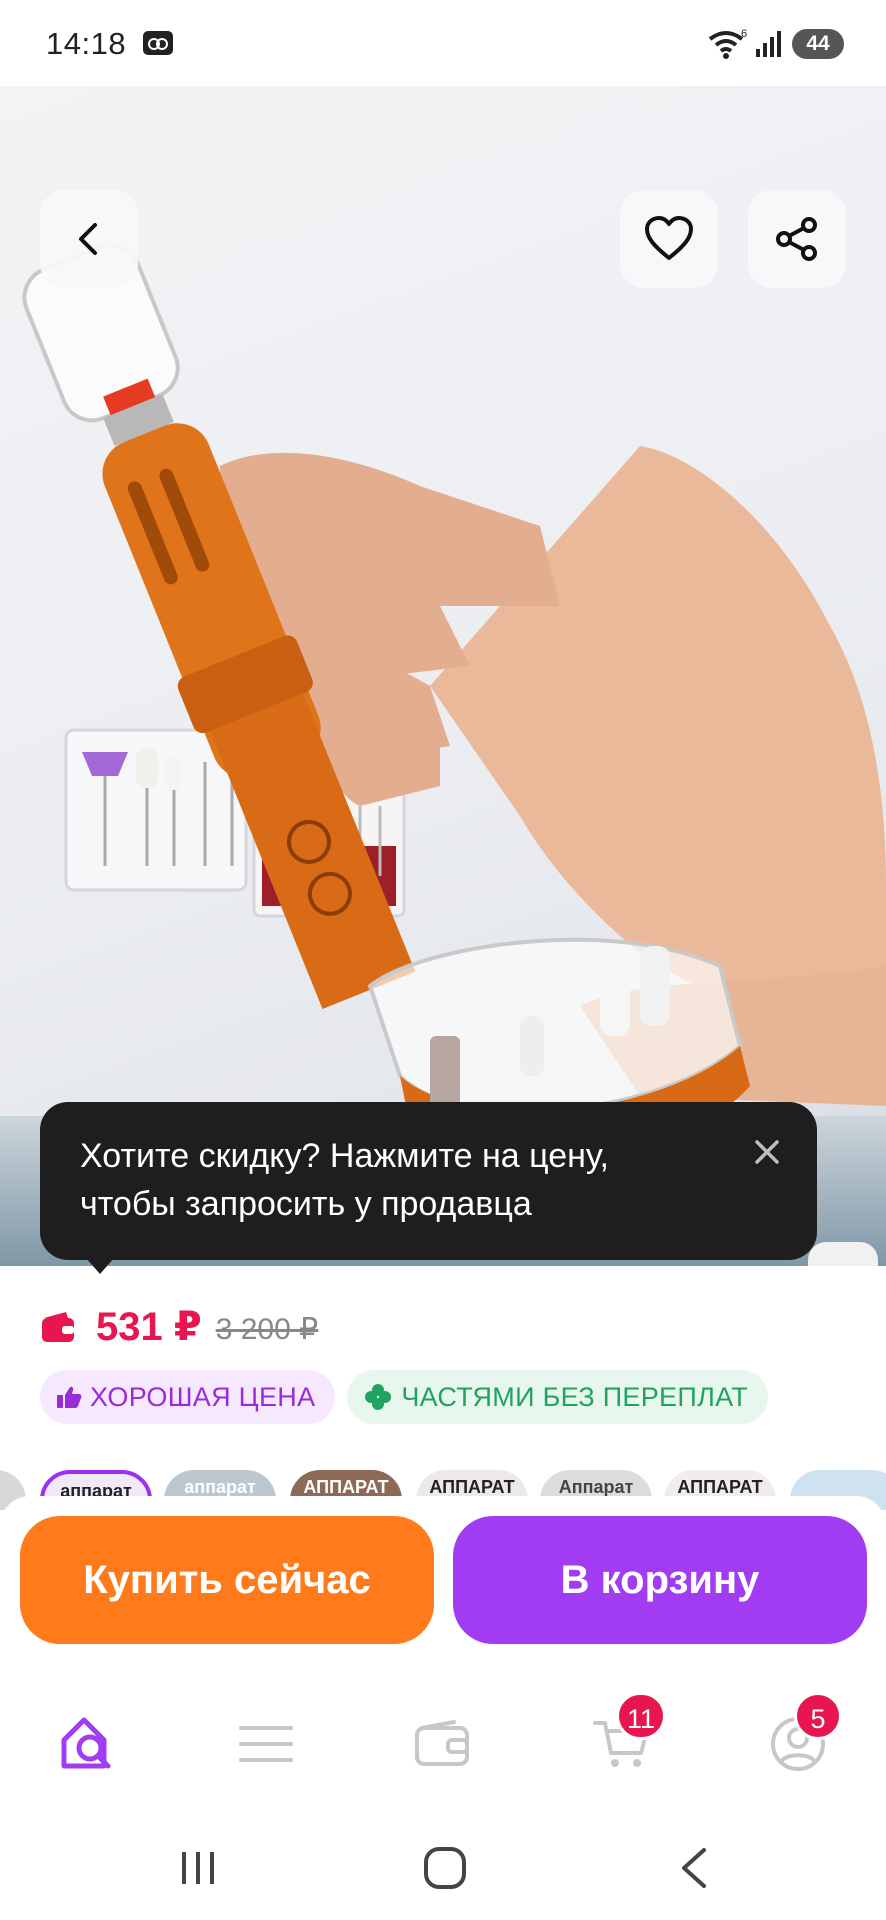 This screenshot has height=1920, width=886. I want to click on nav-catalog, so click(266, 1744).